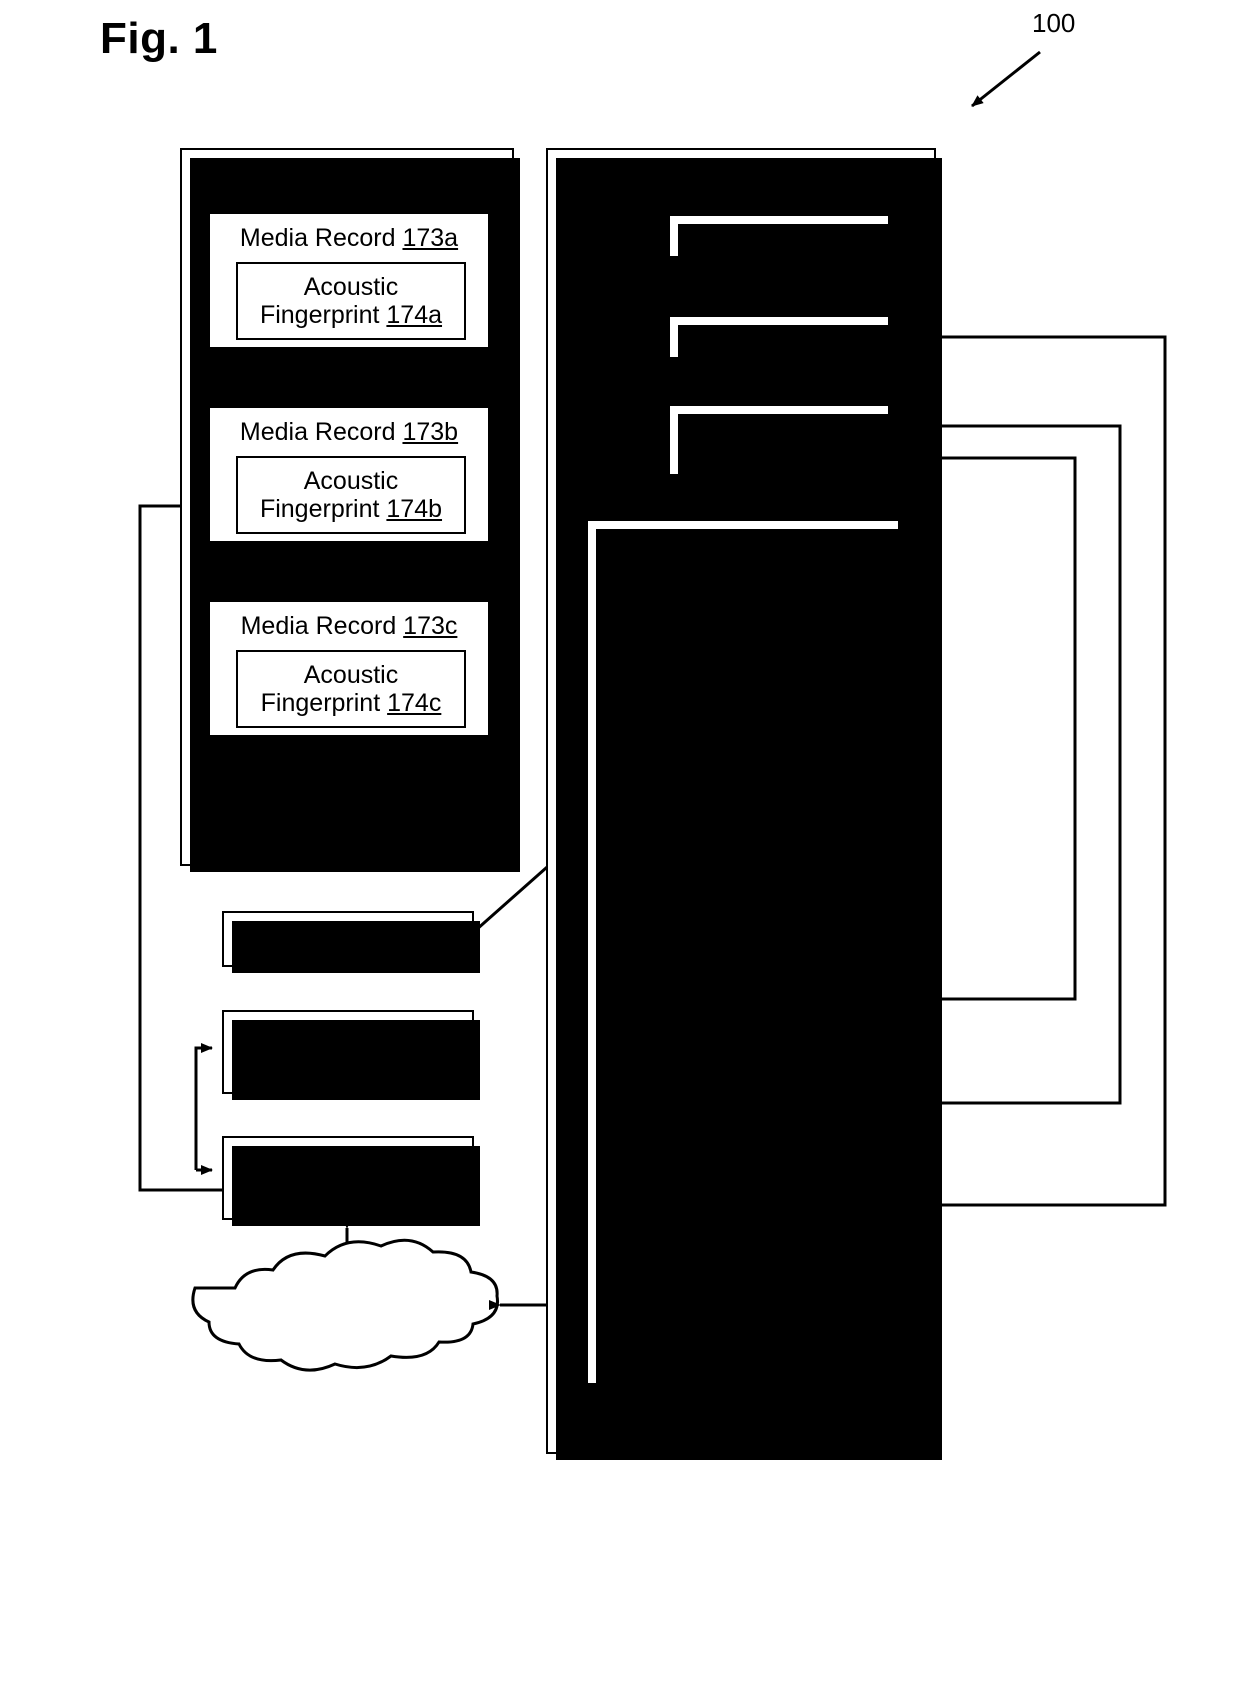  I want to click on event-venue-title: Event Venue 160, so click(741, 178).